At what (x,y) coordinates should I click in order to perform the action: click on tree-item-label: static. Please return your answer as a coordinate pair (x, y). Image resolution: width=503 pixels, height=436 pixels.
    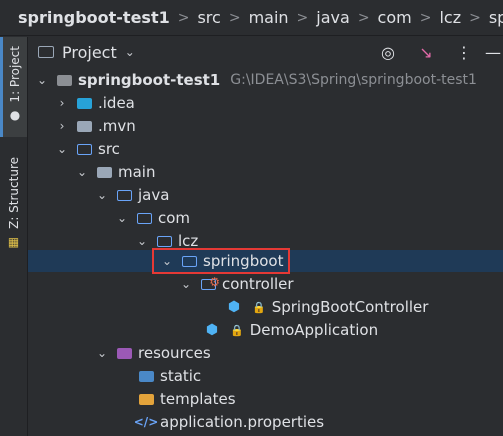
    Looking at the image, I should click on (181, 376).